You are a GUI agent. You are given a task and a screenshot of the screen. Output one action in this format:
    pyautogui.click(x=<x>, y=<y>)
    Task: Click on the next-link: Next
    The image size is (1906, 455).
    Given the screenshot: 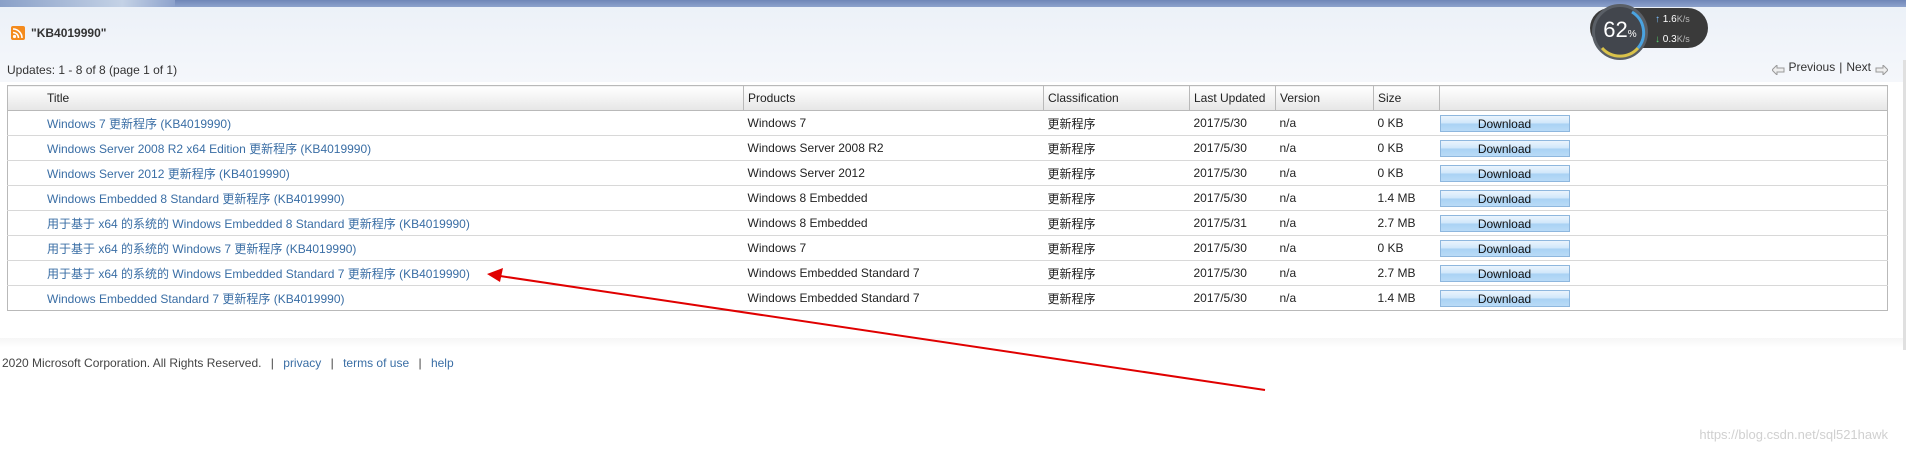 What is the action you would take?
    pyautogui.click(x=1858, y=67)
    